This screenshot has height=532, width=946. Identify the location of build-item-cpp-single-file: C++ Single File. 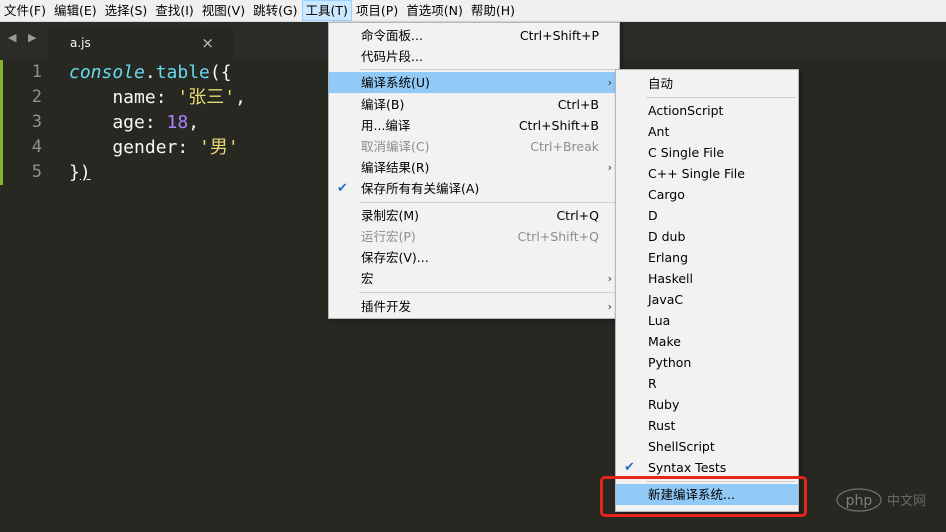
(707, 173).